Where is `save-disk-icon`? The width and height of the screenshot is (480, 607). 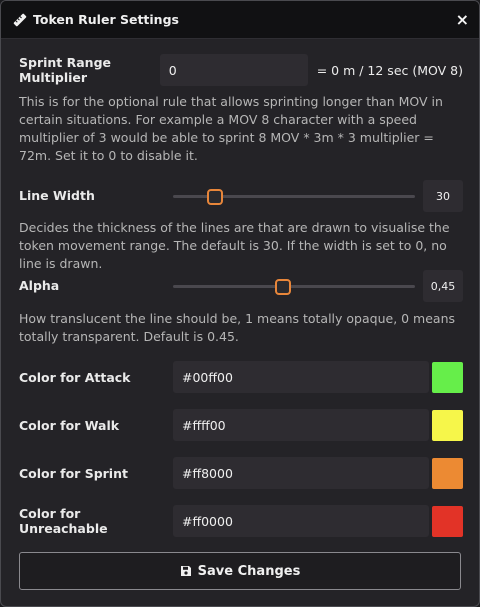
save-disk-icon is located at coordinates (186, 571).